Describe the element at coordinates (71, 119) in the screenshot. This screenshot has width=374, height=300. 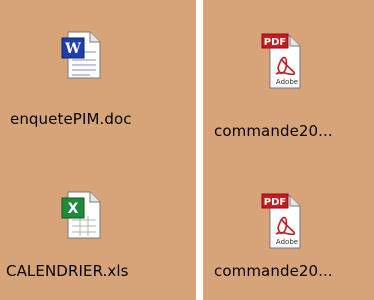
I see `file-name-label: enquetePIM.doc` at that location.